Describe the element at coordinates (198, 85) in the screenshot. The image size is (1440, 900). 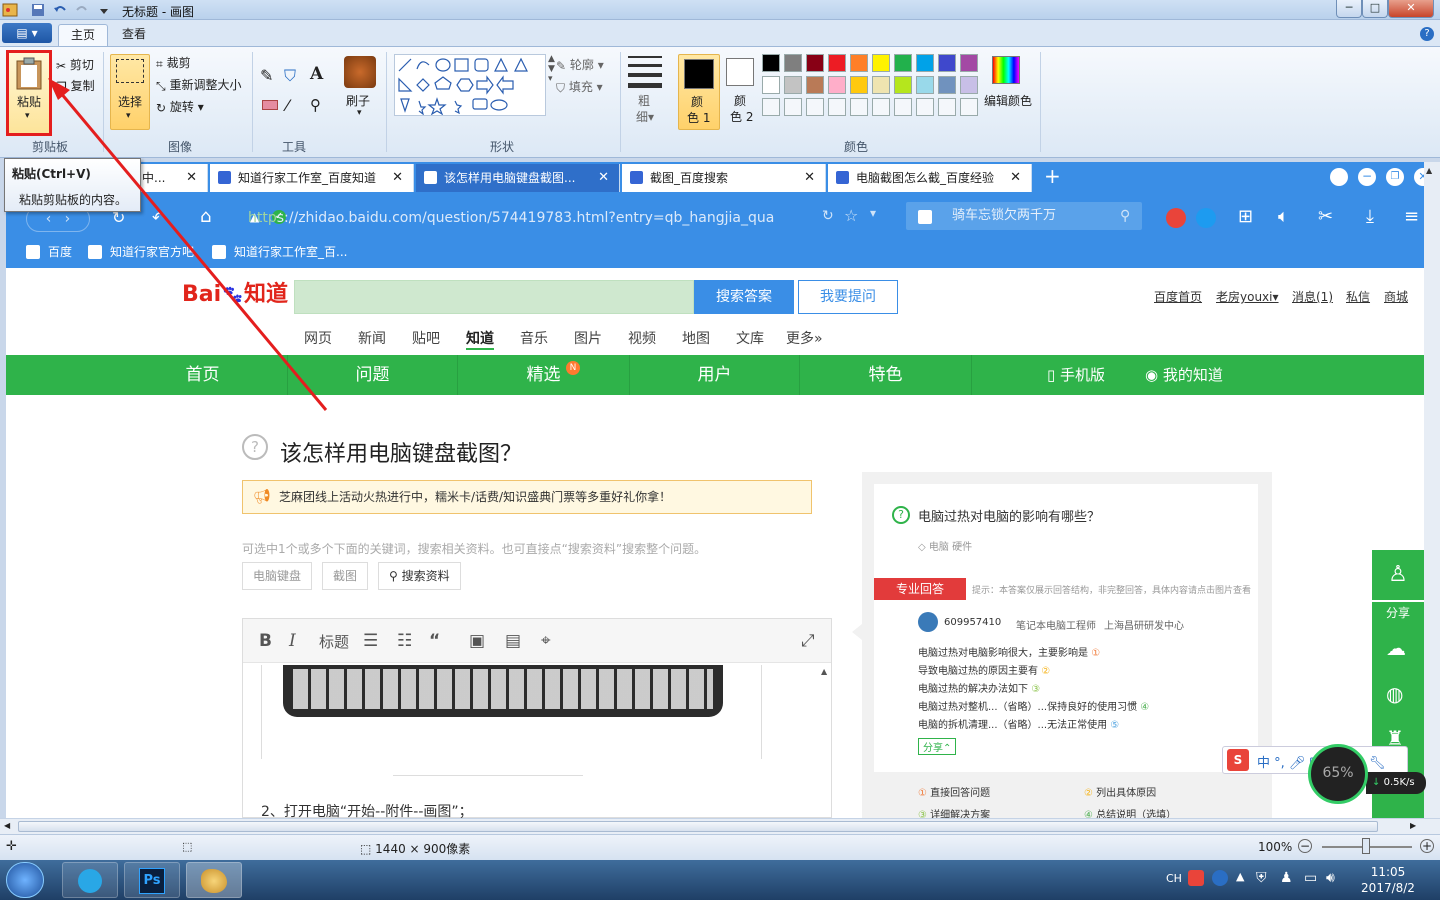
I see `resize-button: ⤡ 重新调整大小` at that location.